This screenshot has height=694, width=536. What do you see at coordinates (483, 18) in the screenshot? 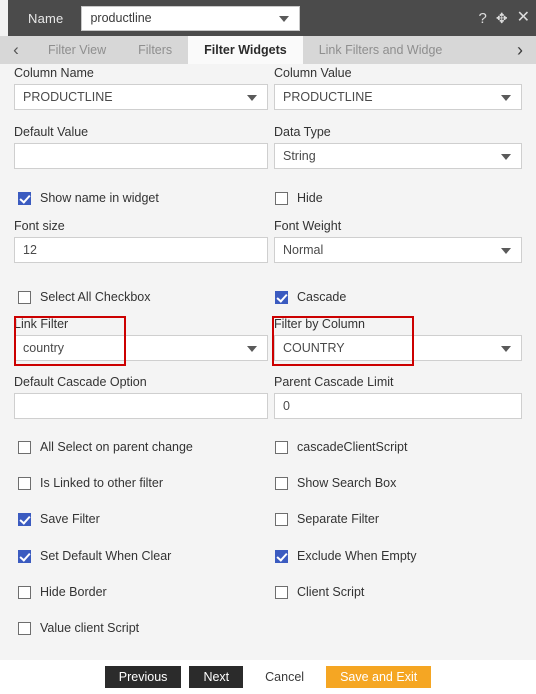
I see `help-icon: ?` at bounding box center [483, 18].